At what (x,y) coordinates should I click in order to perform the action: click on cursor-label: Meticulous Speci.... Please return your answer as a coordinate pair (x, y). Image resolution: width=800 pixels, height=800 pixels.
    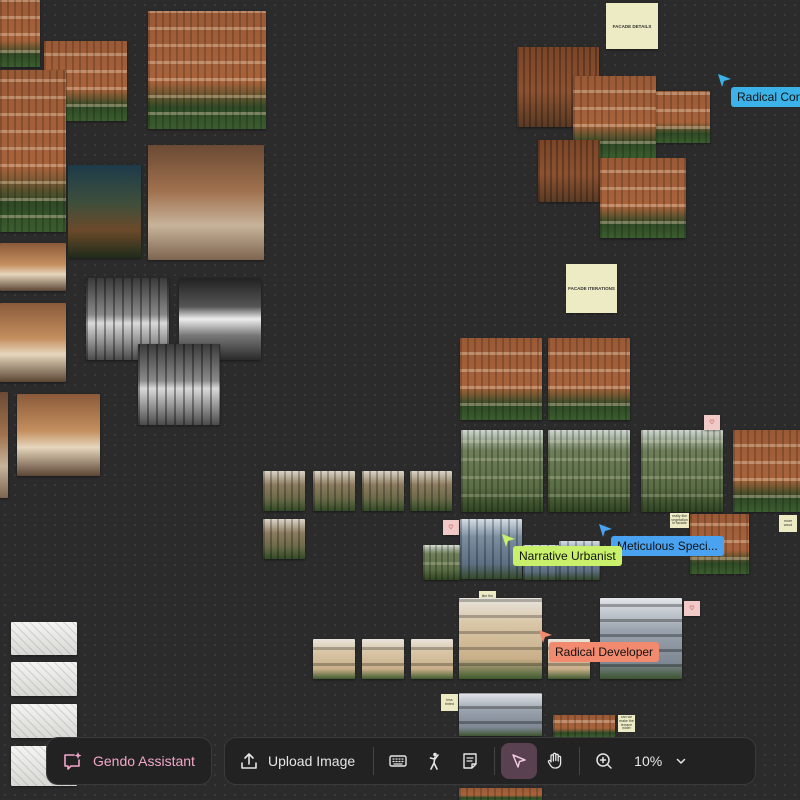
    Looking at the image, I should click on (667, 546).